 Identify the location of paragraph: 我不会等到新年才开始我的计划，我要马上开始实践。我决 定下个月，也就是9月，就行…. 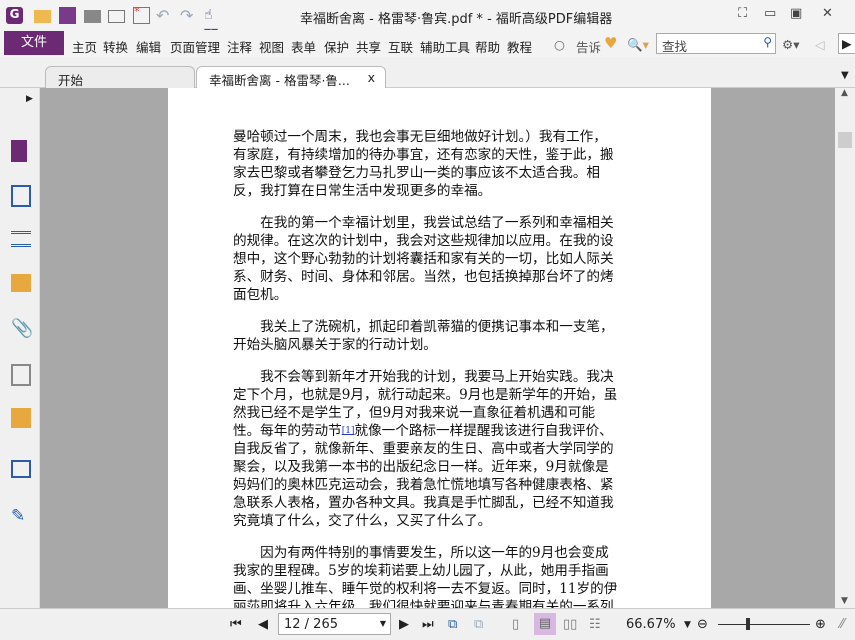
(443, 449).